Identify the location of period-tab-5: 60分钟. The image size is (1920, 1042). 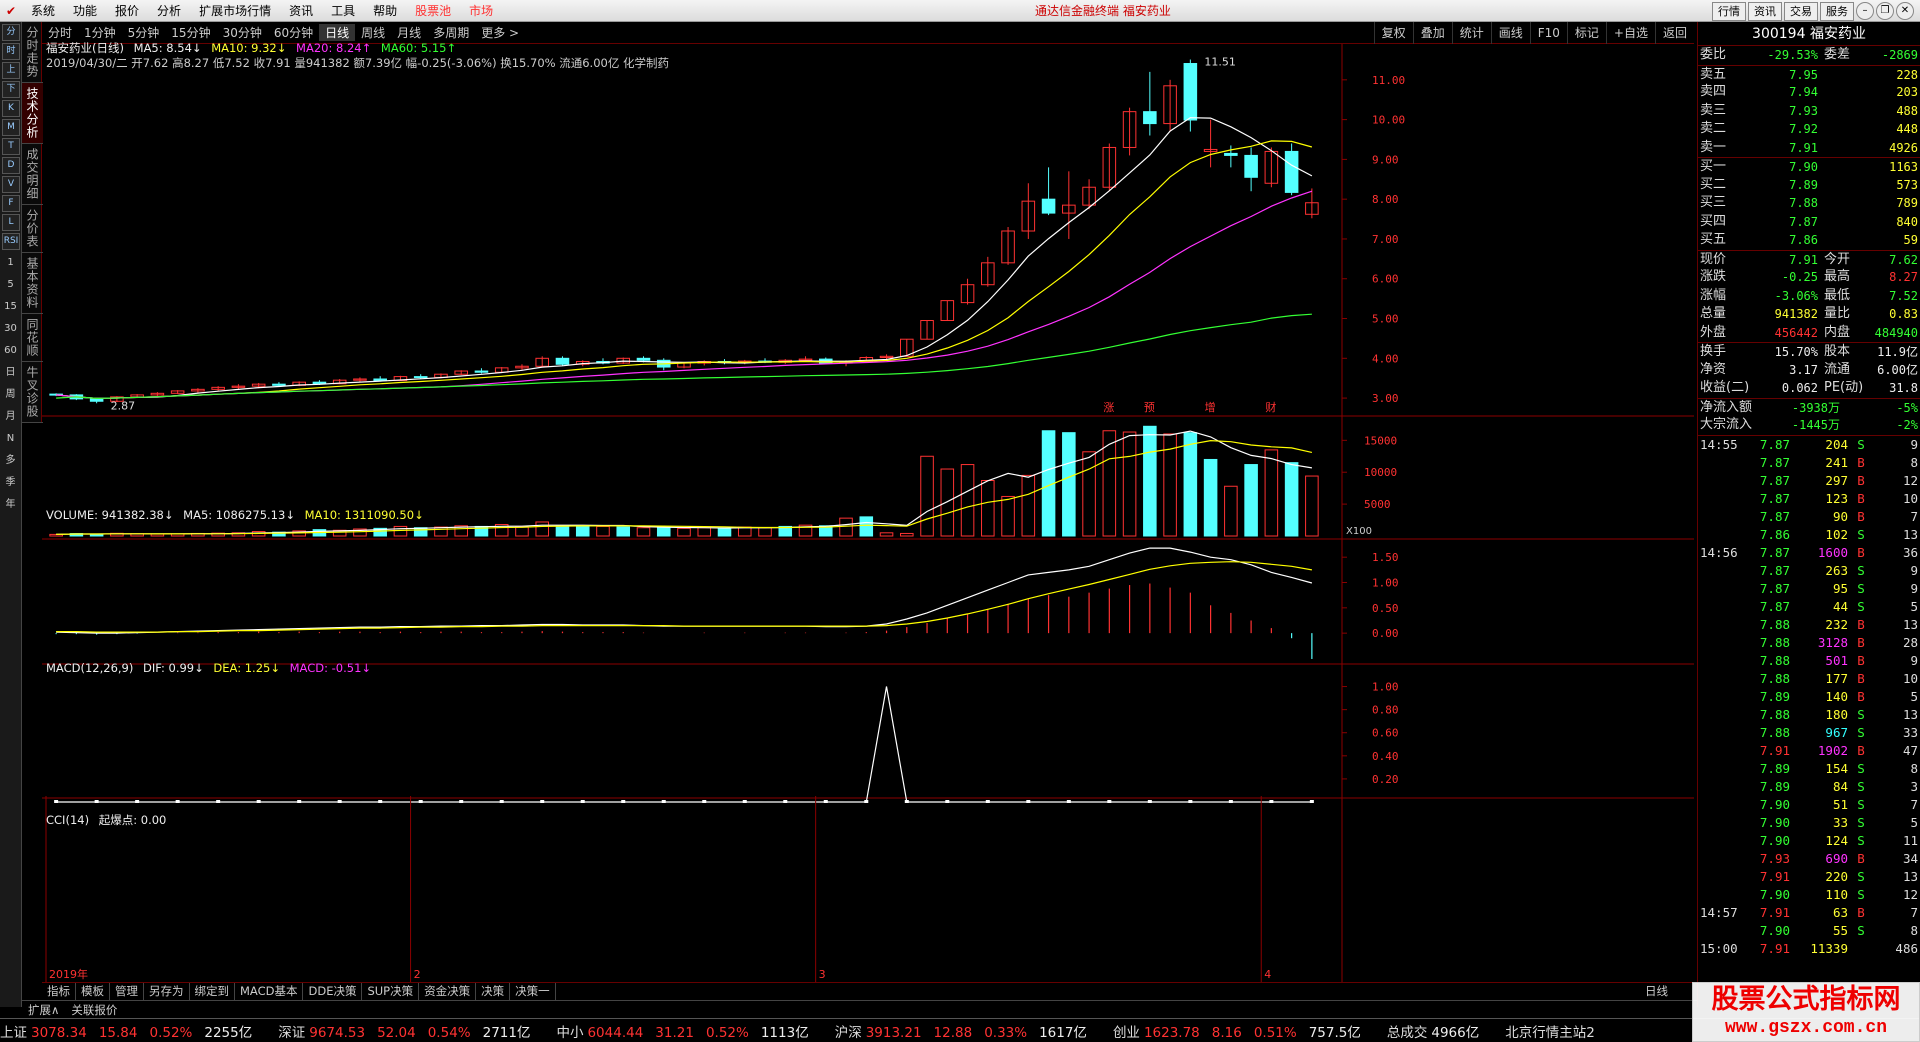
(293, 32).